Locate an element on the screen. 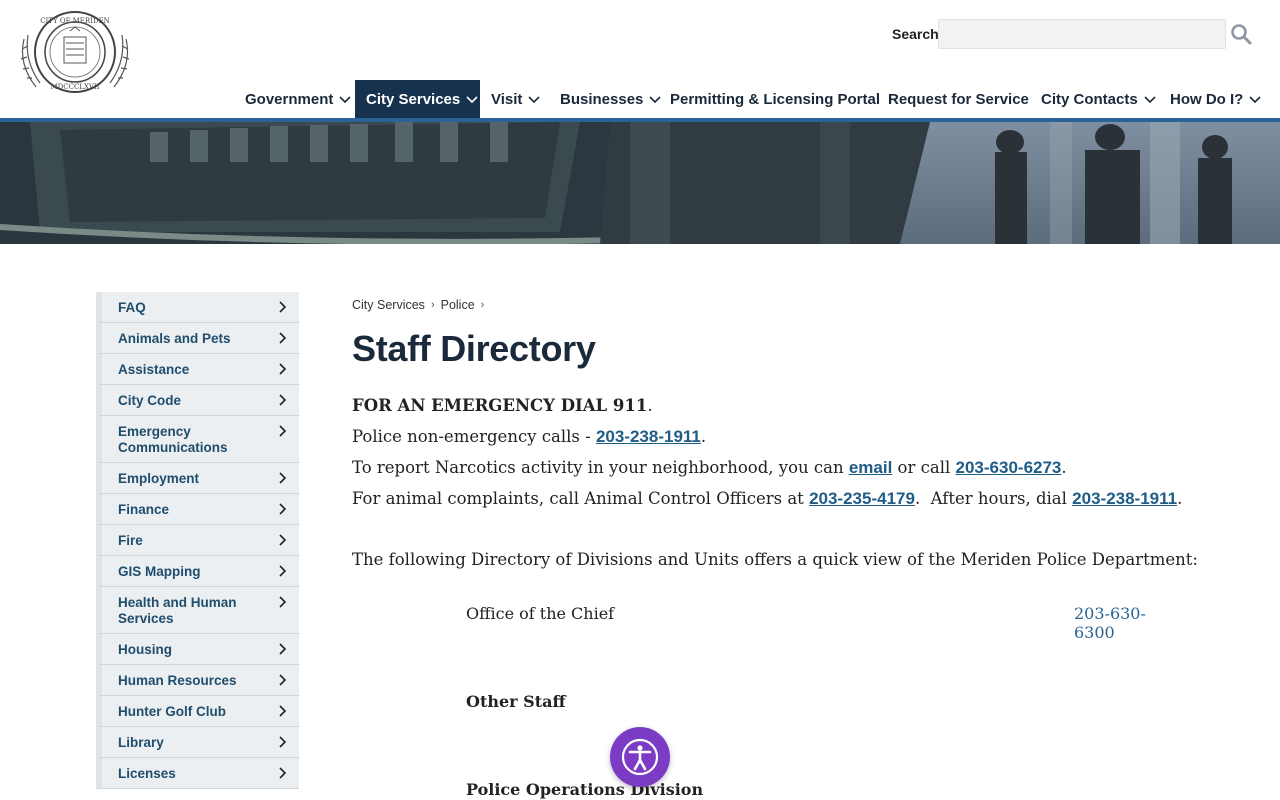 The image size is (1280, 800). sidebar-item-label: Health and Human Services is located at coordinates (177, 610).